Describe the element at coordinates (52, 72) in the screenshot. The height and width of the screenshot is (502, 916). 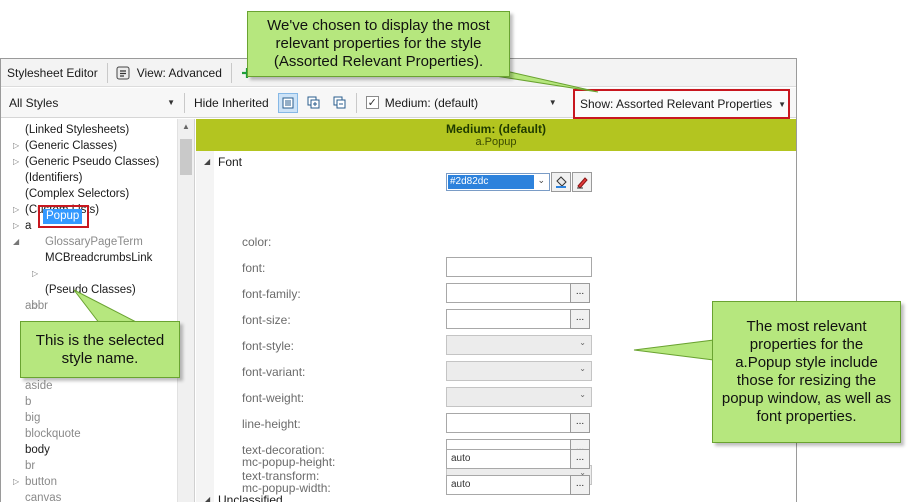
I see `editor-title: Stylesheet Editor` at that location.